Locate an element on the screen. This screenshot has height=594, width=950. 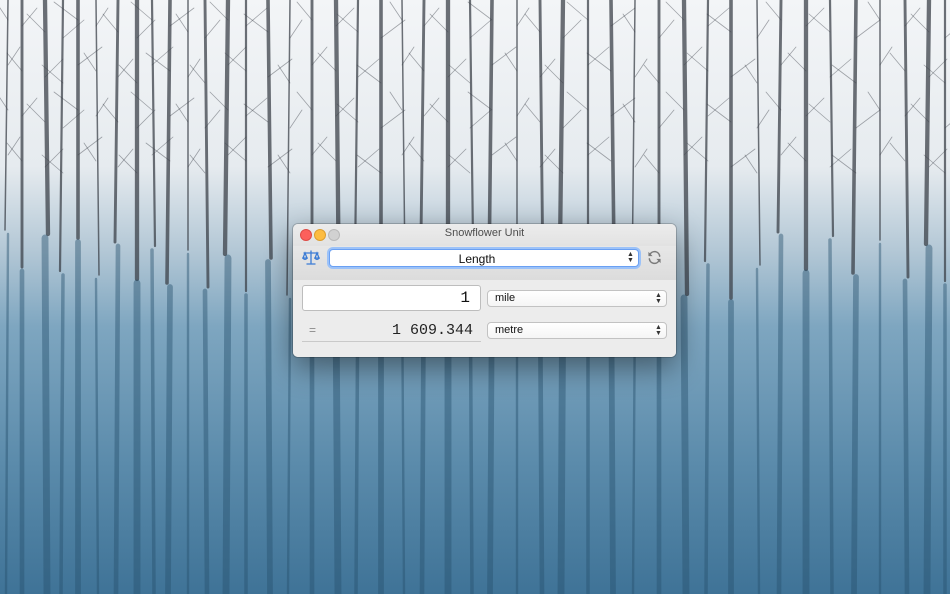
category-value: Length is located at coordinates (477, 259).